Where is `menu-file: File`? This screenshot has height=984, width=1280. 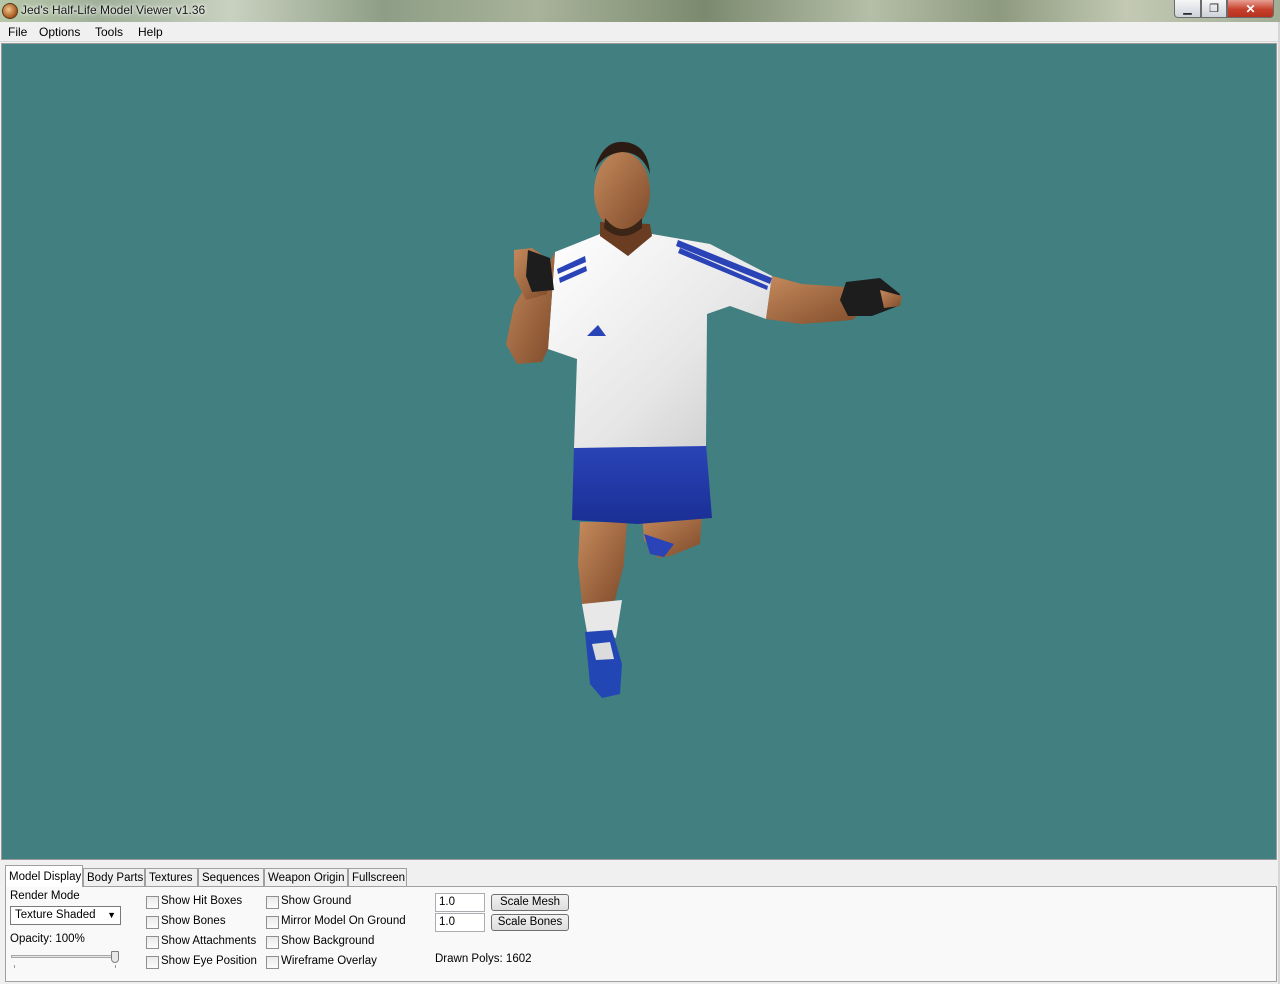
menu-file: File is located at coordinates (17, 32).